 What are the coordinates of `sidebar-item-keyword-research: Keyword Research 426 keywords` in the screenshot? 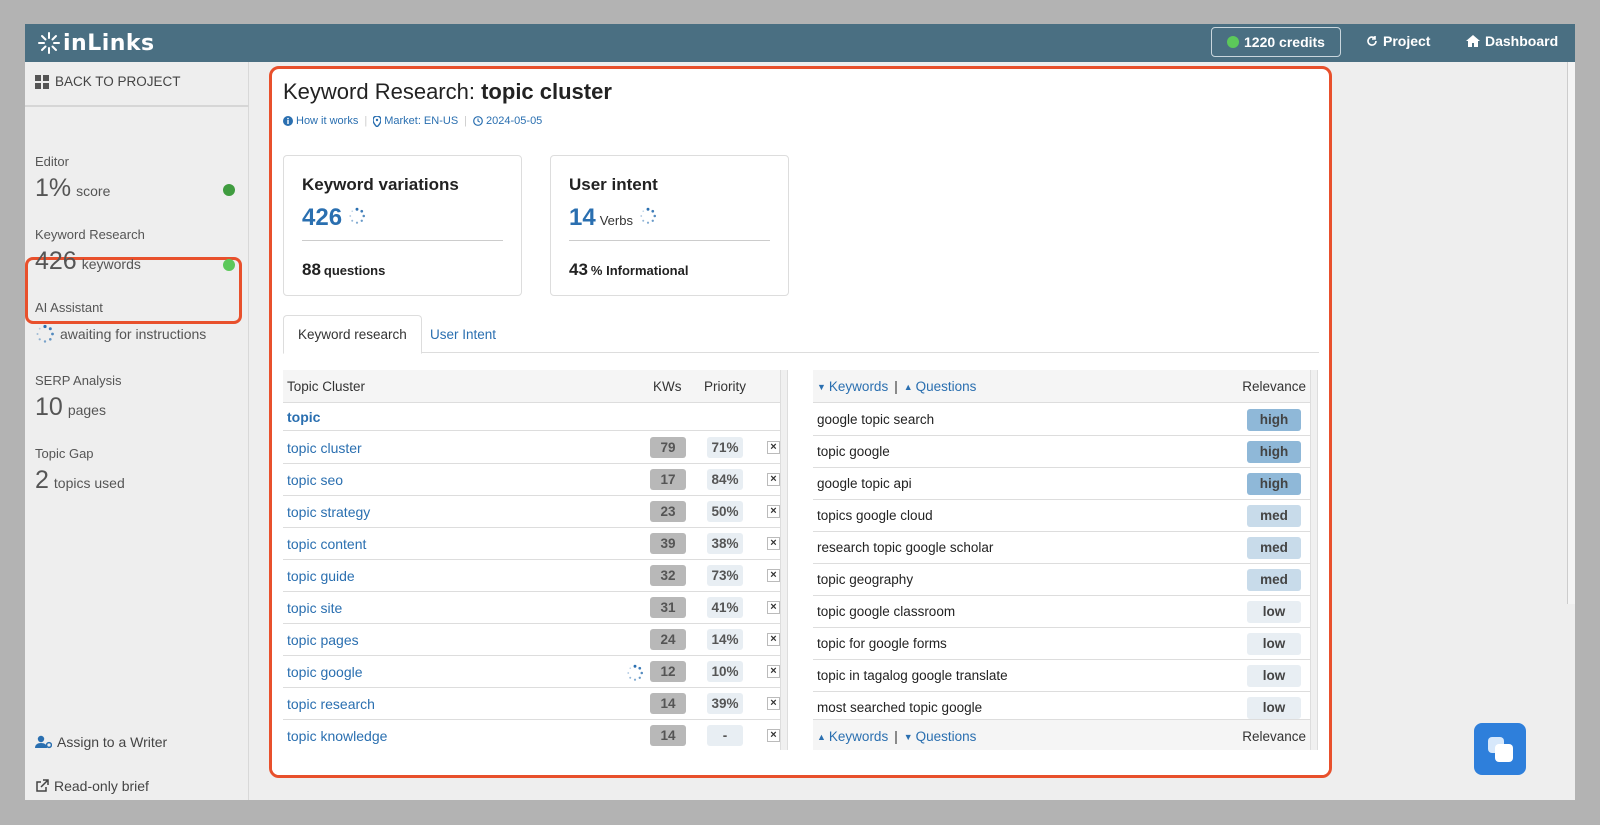 It's located at (135, 251).